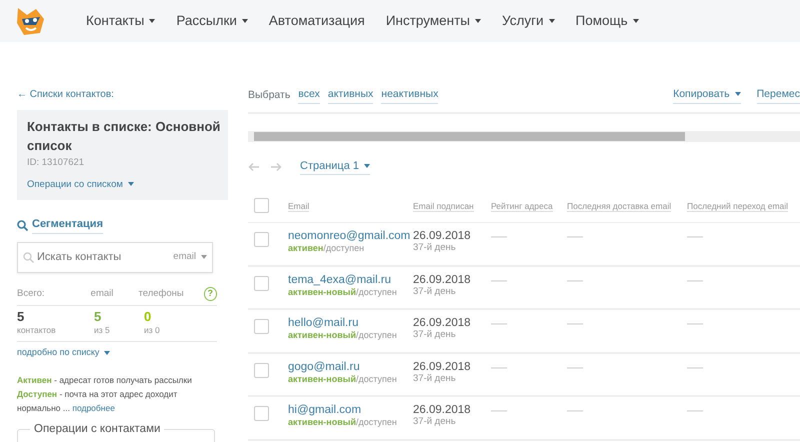 This screenshot has width=800, height=442. What do you see at coordinates (65, 94) in the screenshot?
I see `back-link: ← Списки контактов:` at bounding box center [65, 94].